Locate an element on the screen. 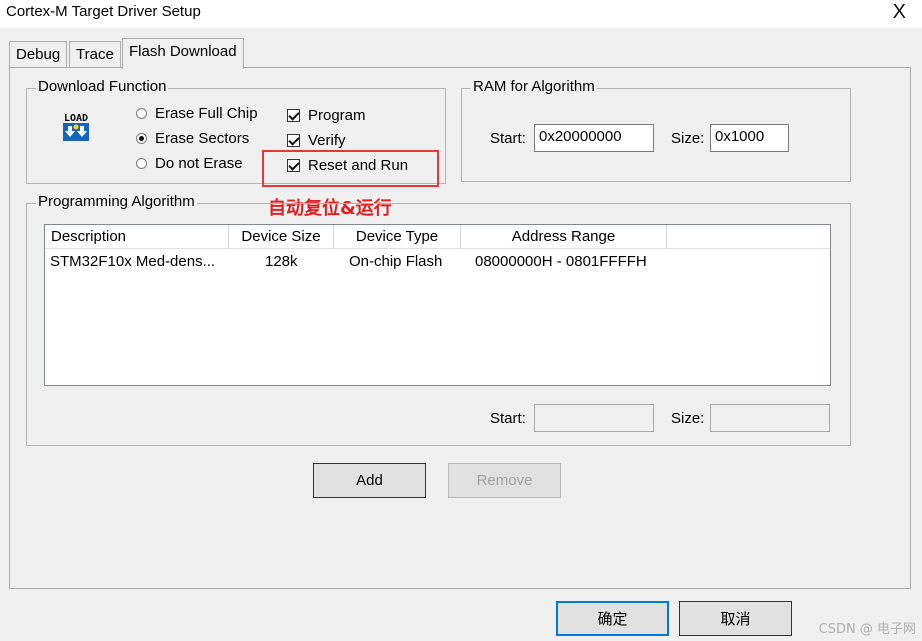 This screenshot has height=641, width=922. cell-device-type: On-chip Flash is located at coordinates (396, 261).